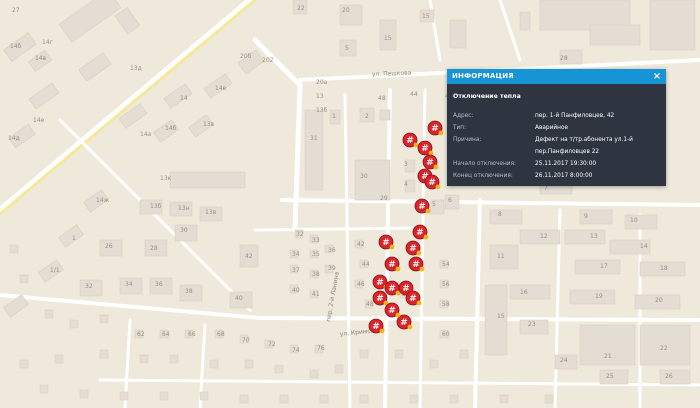 This screenshot has width=700, height=408. Describe the element at coordinates (141, 334) in the screenshot. I see `building-number-label: 62` at that location.